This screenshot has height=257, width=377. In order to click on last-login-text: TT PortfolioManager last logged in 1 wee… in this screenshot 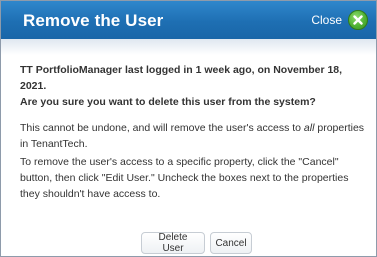, I will do `click(181, 78)`.